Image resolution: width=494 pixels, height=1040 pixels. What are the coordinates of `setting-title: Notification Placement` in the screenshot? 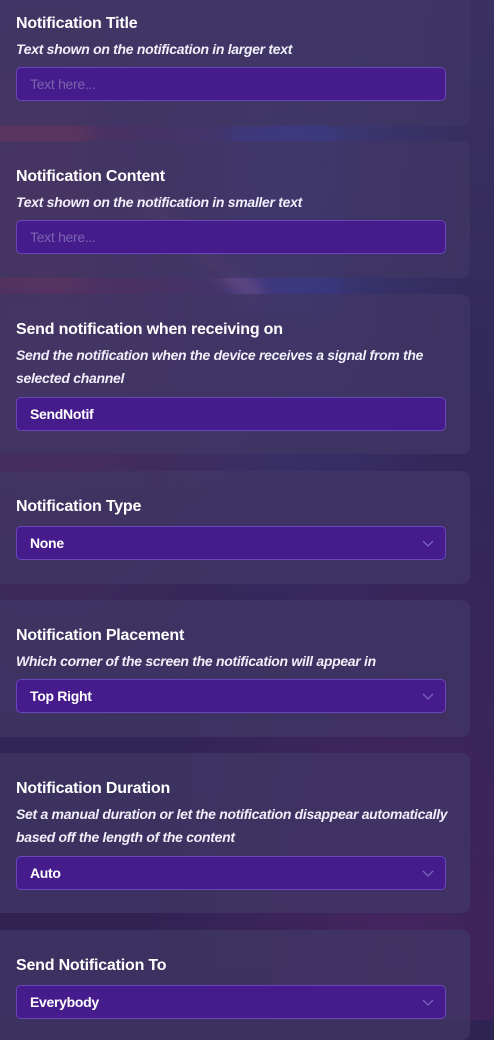 It's located at (100, 635).